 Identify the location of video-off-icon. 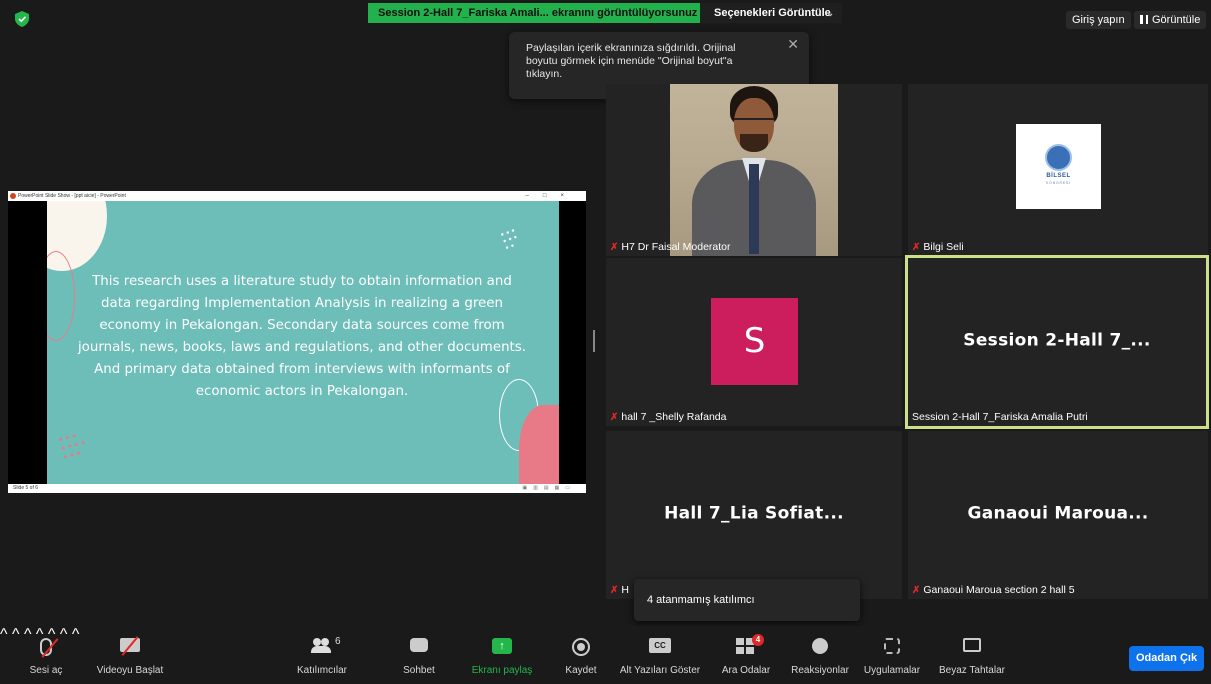
(130, 646).